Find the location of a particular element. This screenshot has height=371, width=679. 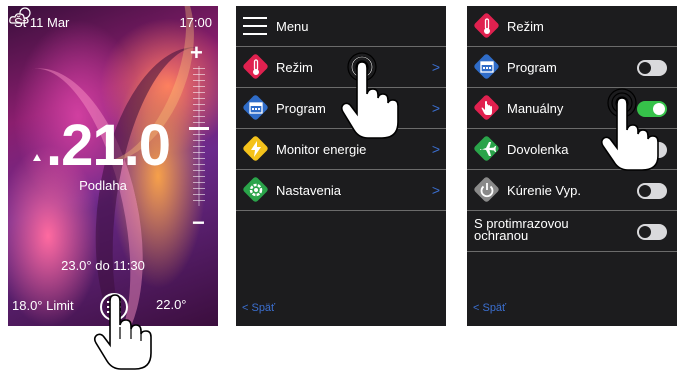

mode-item-label: Kúrenie Vyp. is located at coordinates (544, 190).